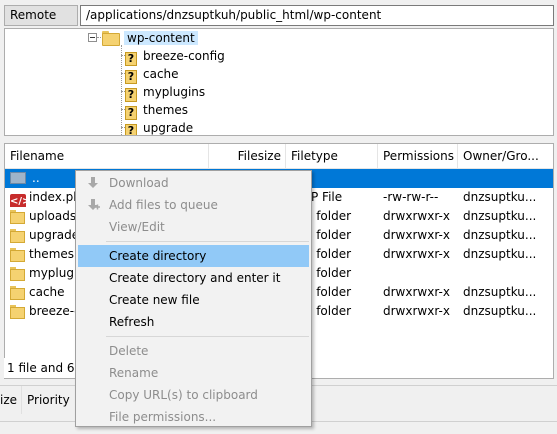 The image size is (557, 434). What do you see at coordinates (193, 227) in the screenshot?
I see `menu-item-view-edit: View/Edit` at bounding box center [193, 227].